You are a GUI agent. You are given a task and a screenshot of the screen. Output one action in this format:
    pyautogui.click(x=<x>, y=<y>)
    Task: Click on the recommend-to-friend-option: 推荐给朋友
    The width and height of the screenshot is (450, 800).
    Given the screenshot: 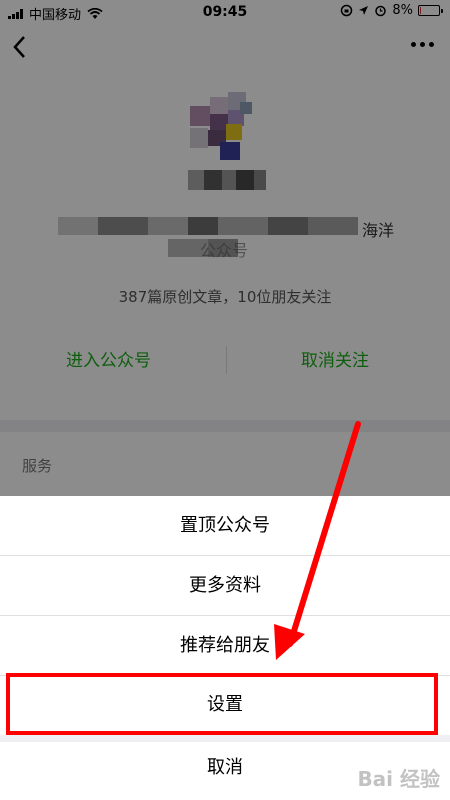 What is the action you would take?
    pyautogui.click(x=225, y=645)
    